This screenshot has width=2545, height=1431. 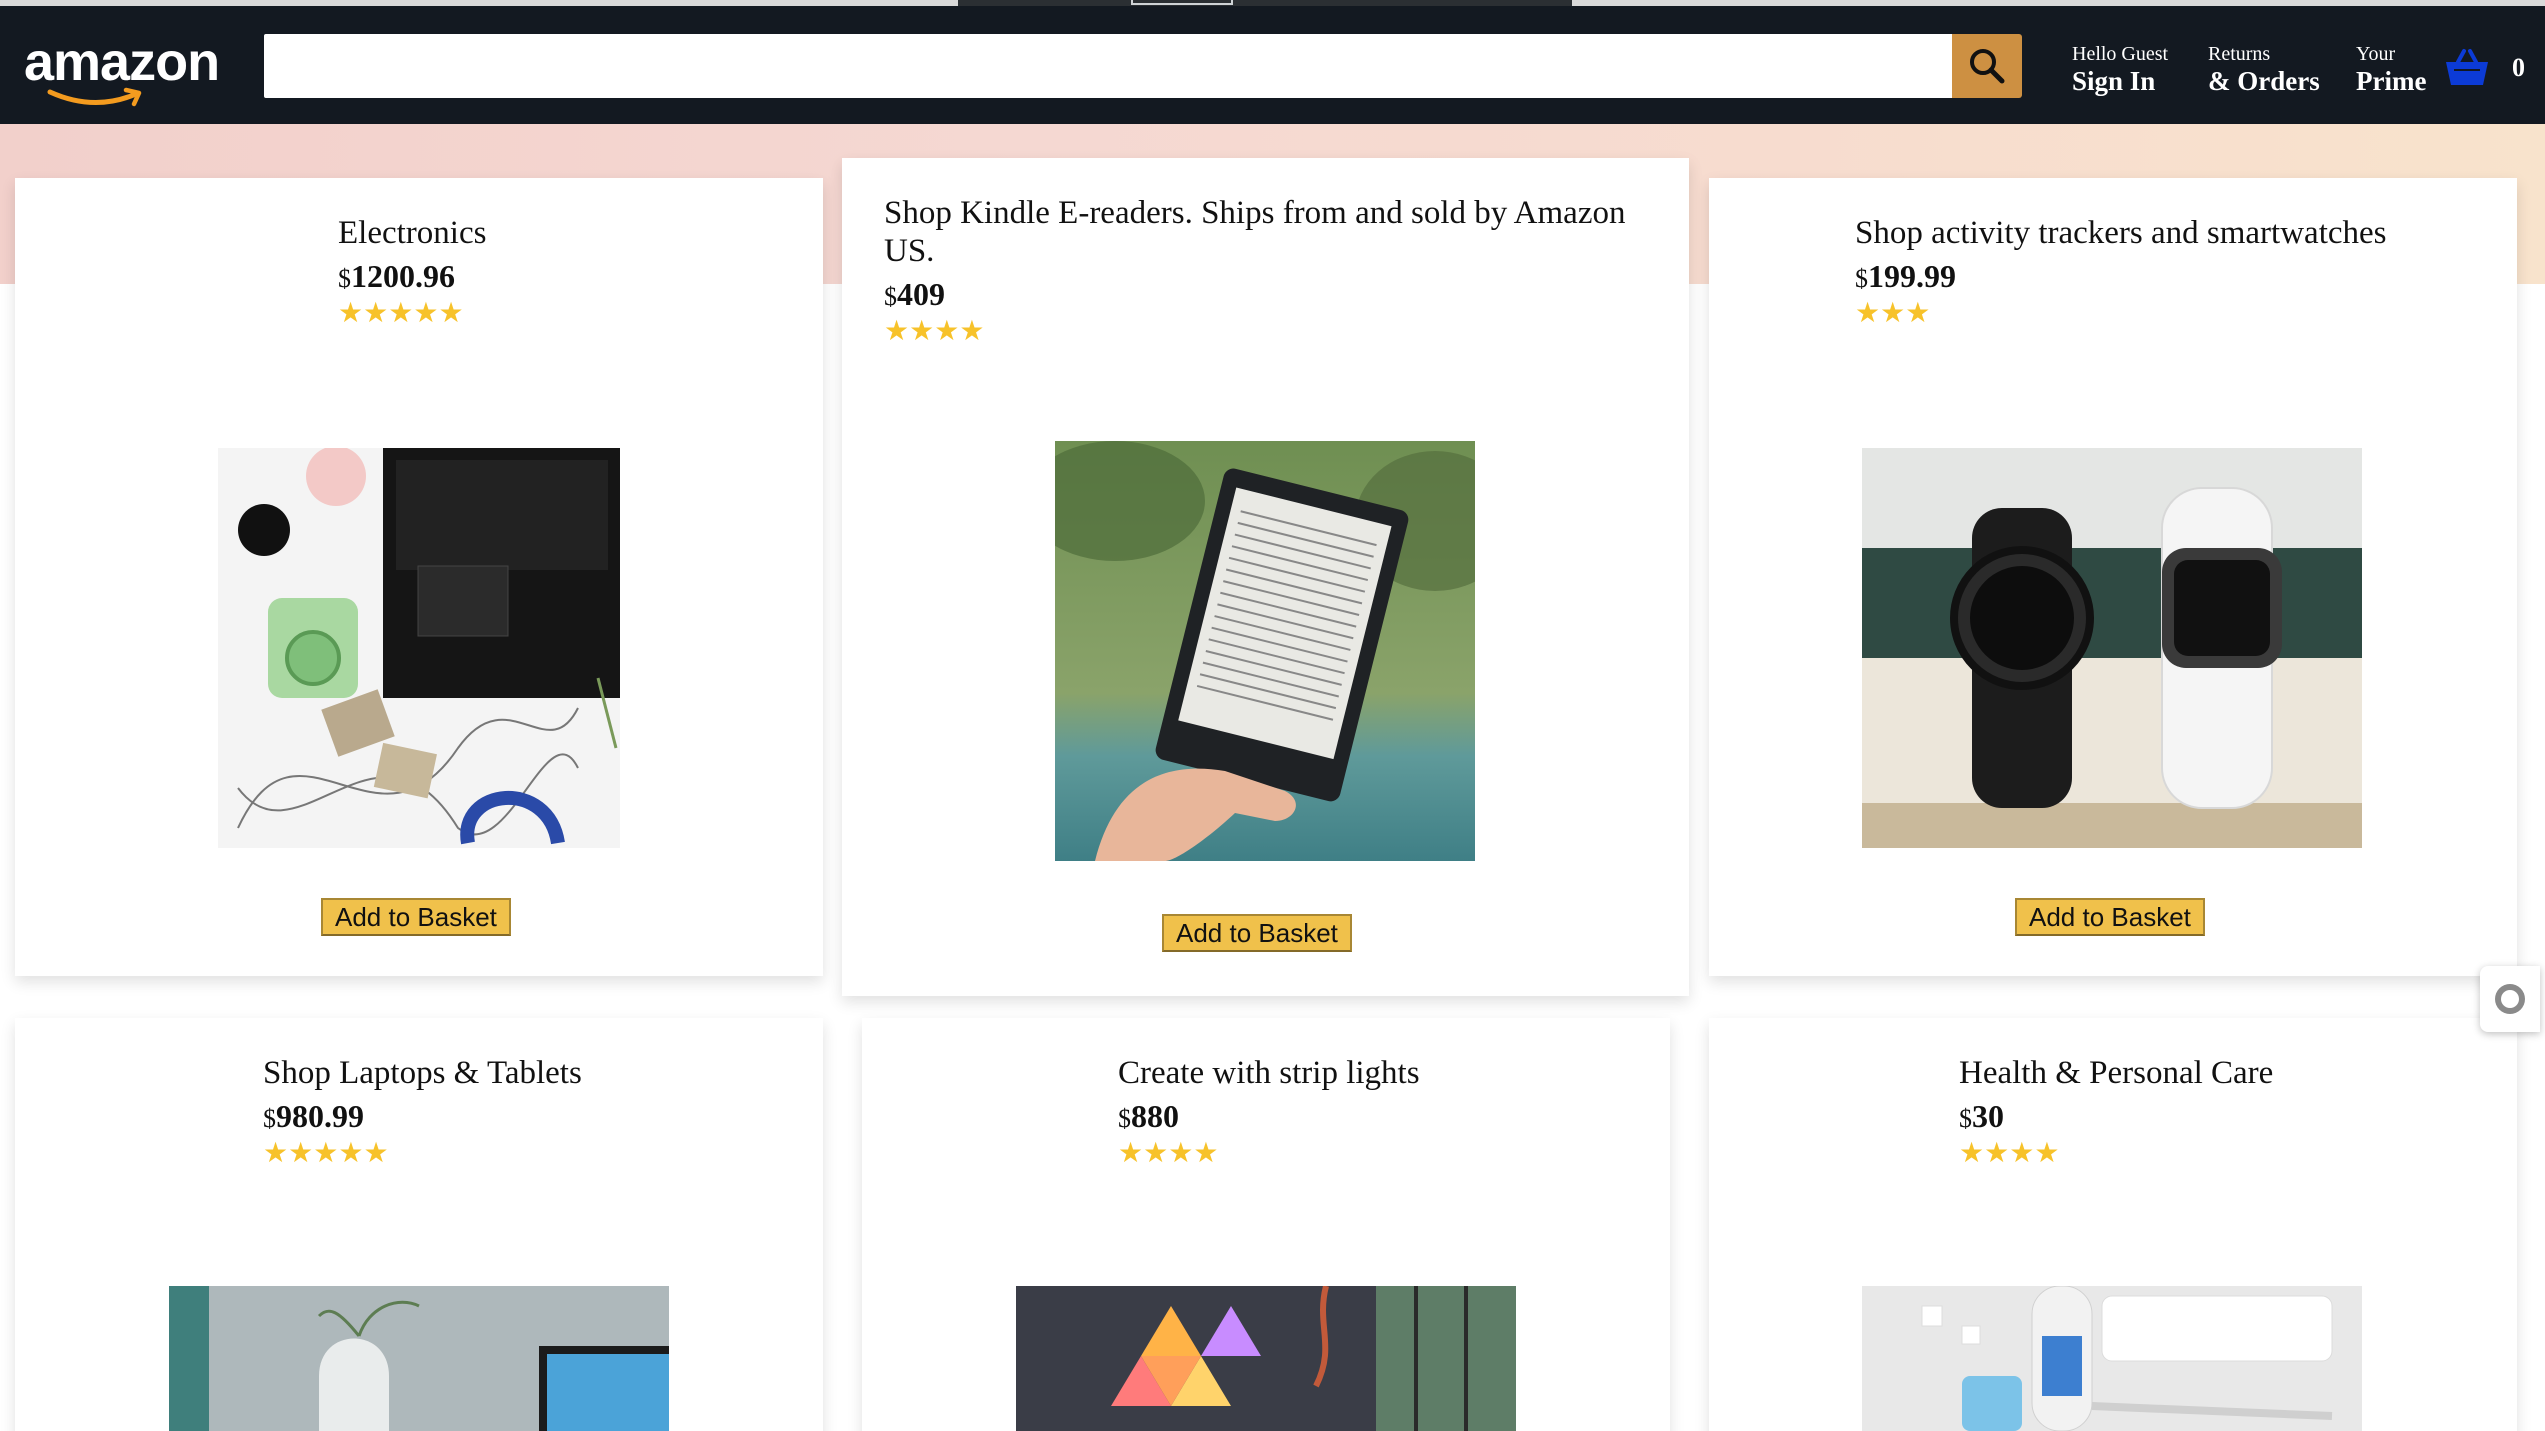 What do you see at coordinates (1108, 66) in the screenshot?
I see `search-input` at bounding box center [1108, 66].